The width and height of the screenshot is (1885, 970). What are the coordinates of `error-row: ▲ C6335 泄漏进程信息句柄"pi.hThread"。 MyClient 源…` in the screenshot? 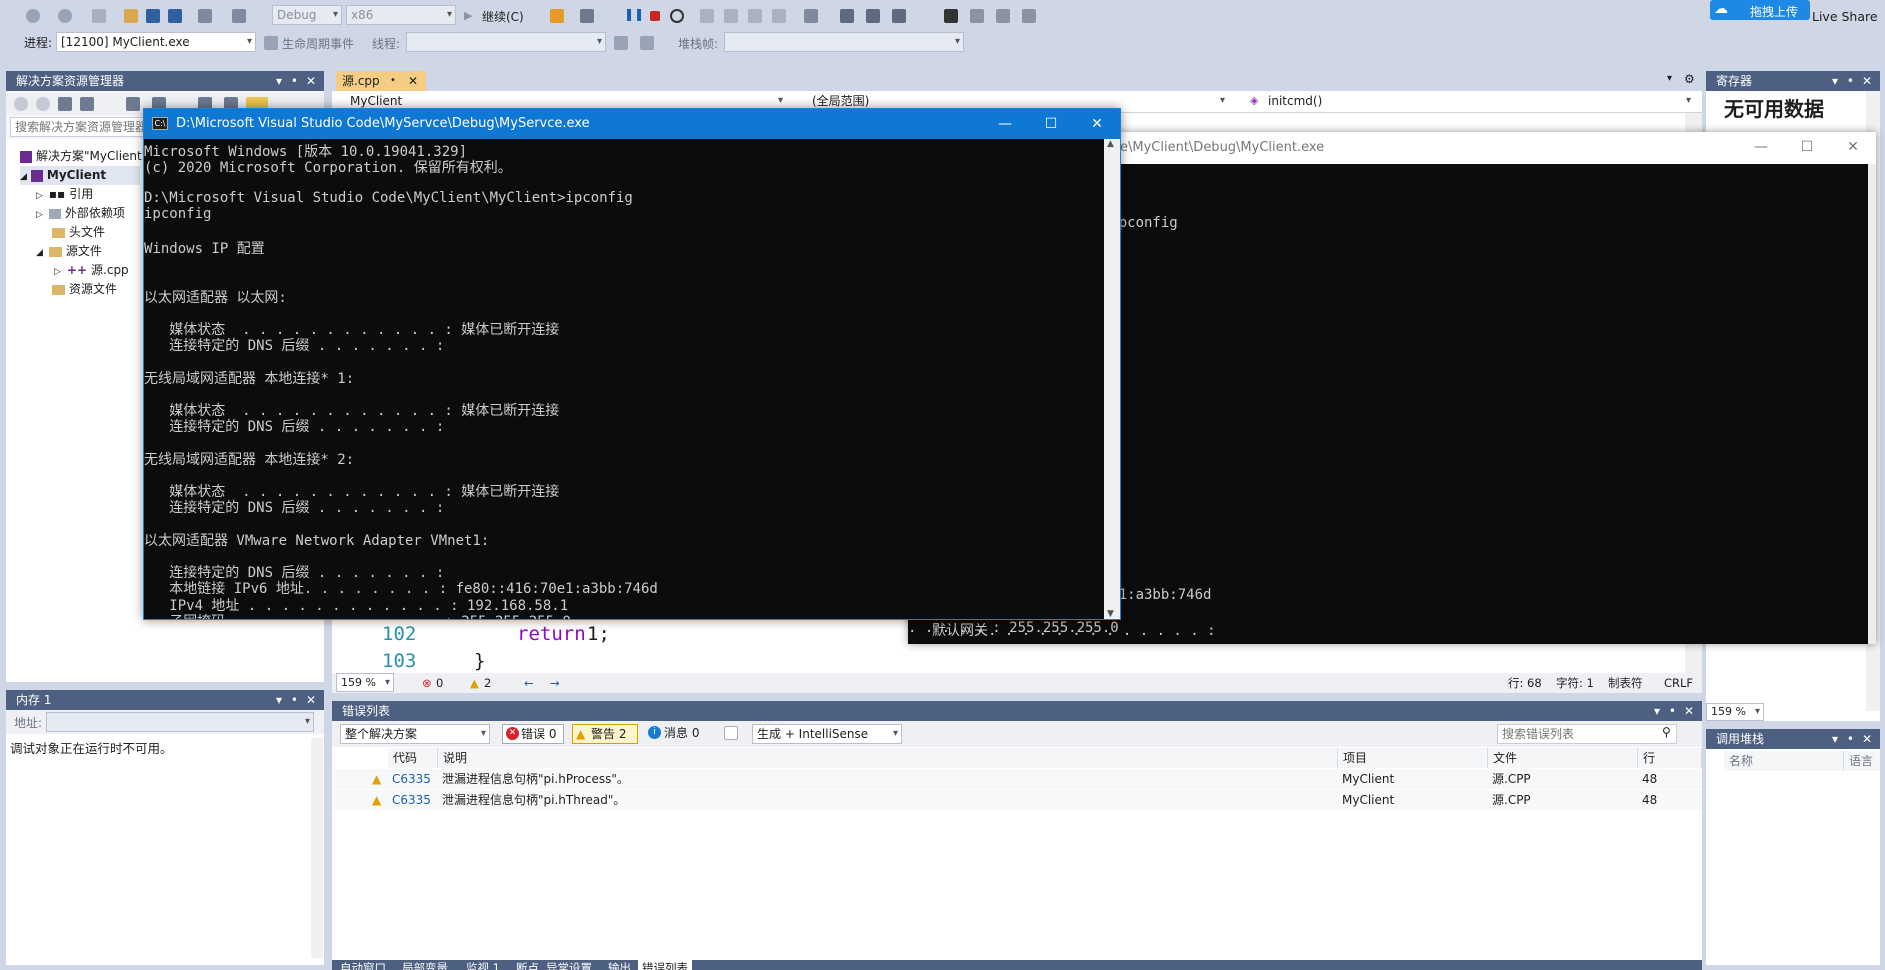 It's located at (1017, 800).